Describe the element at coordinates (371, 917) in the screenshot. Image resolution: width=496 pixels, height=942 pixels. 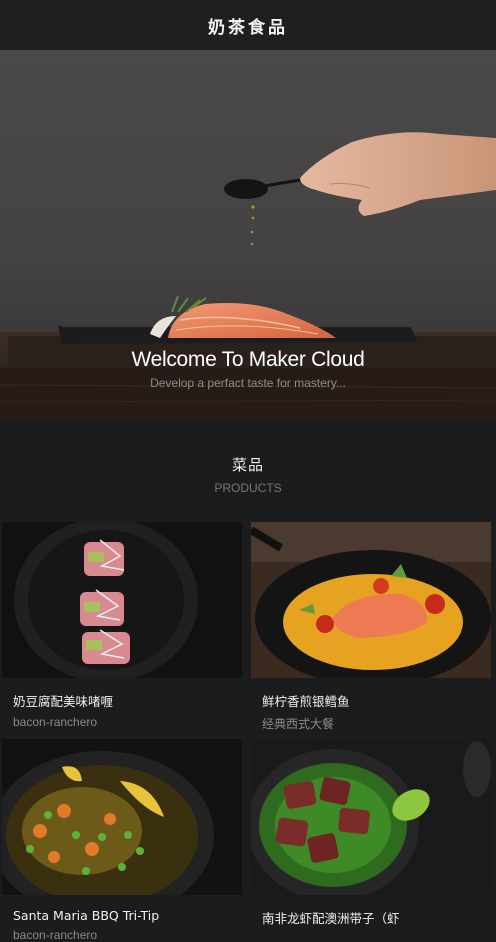
I see `product-name: 南非龙虾配澳洲带子（虾` at that location.